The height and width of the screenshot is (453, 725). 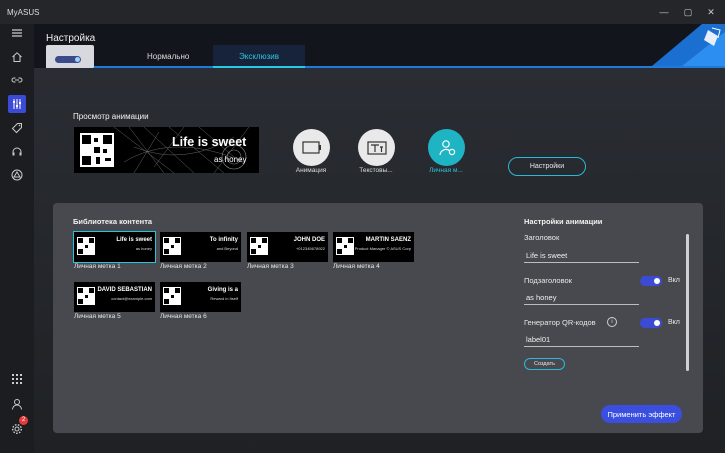 What do you see at coordinates (651, 281) in the screenshot?
I see `subheading-toggle` at bounding box center [651, 281].